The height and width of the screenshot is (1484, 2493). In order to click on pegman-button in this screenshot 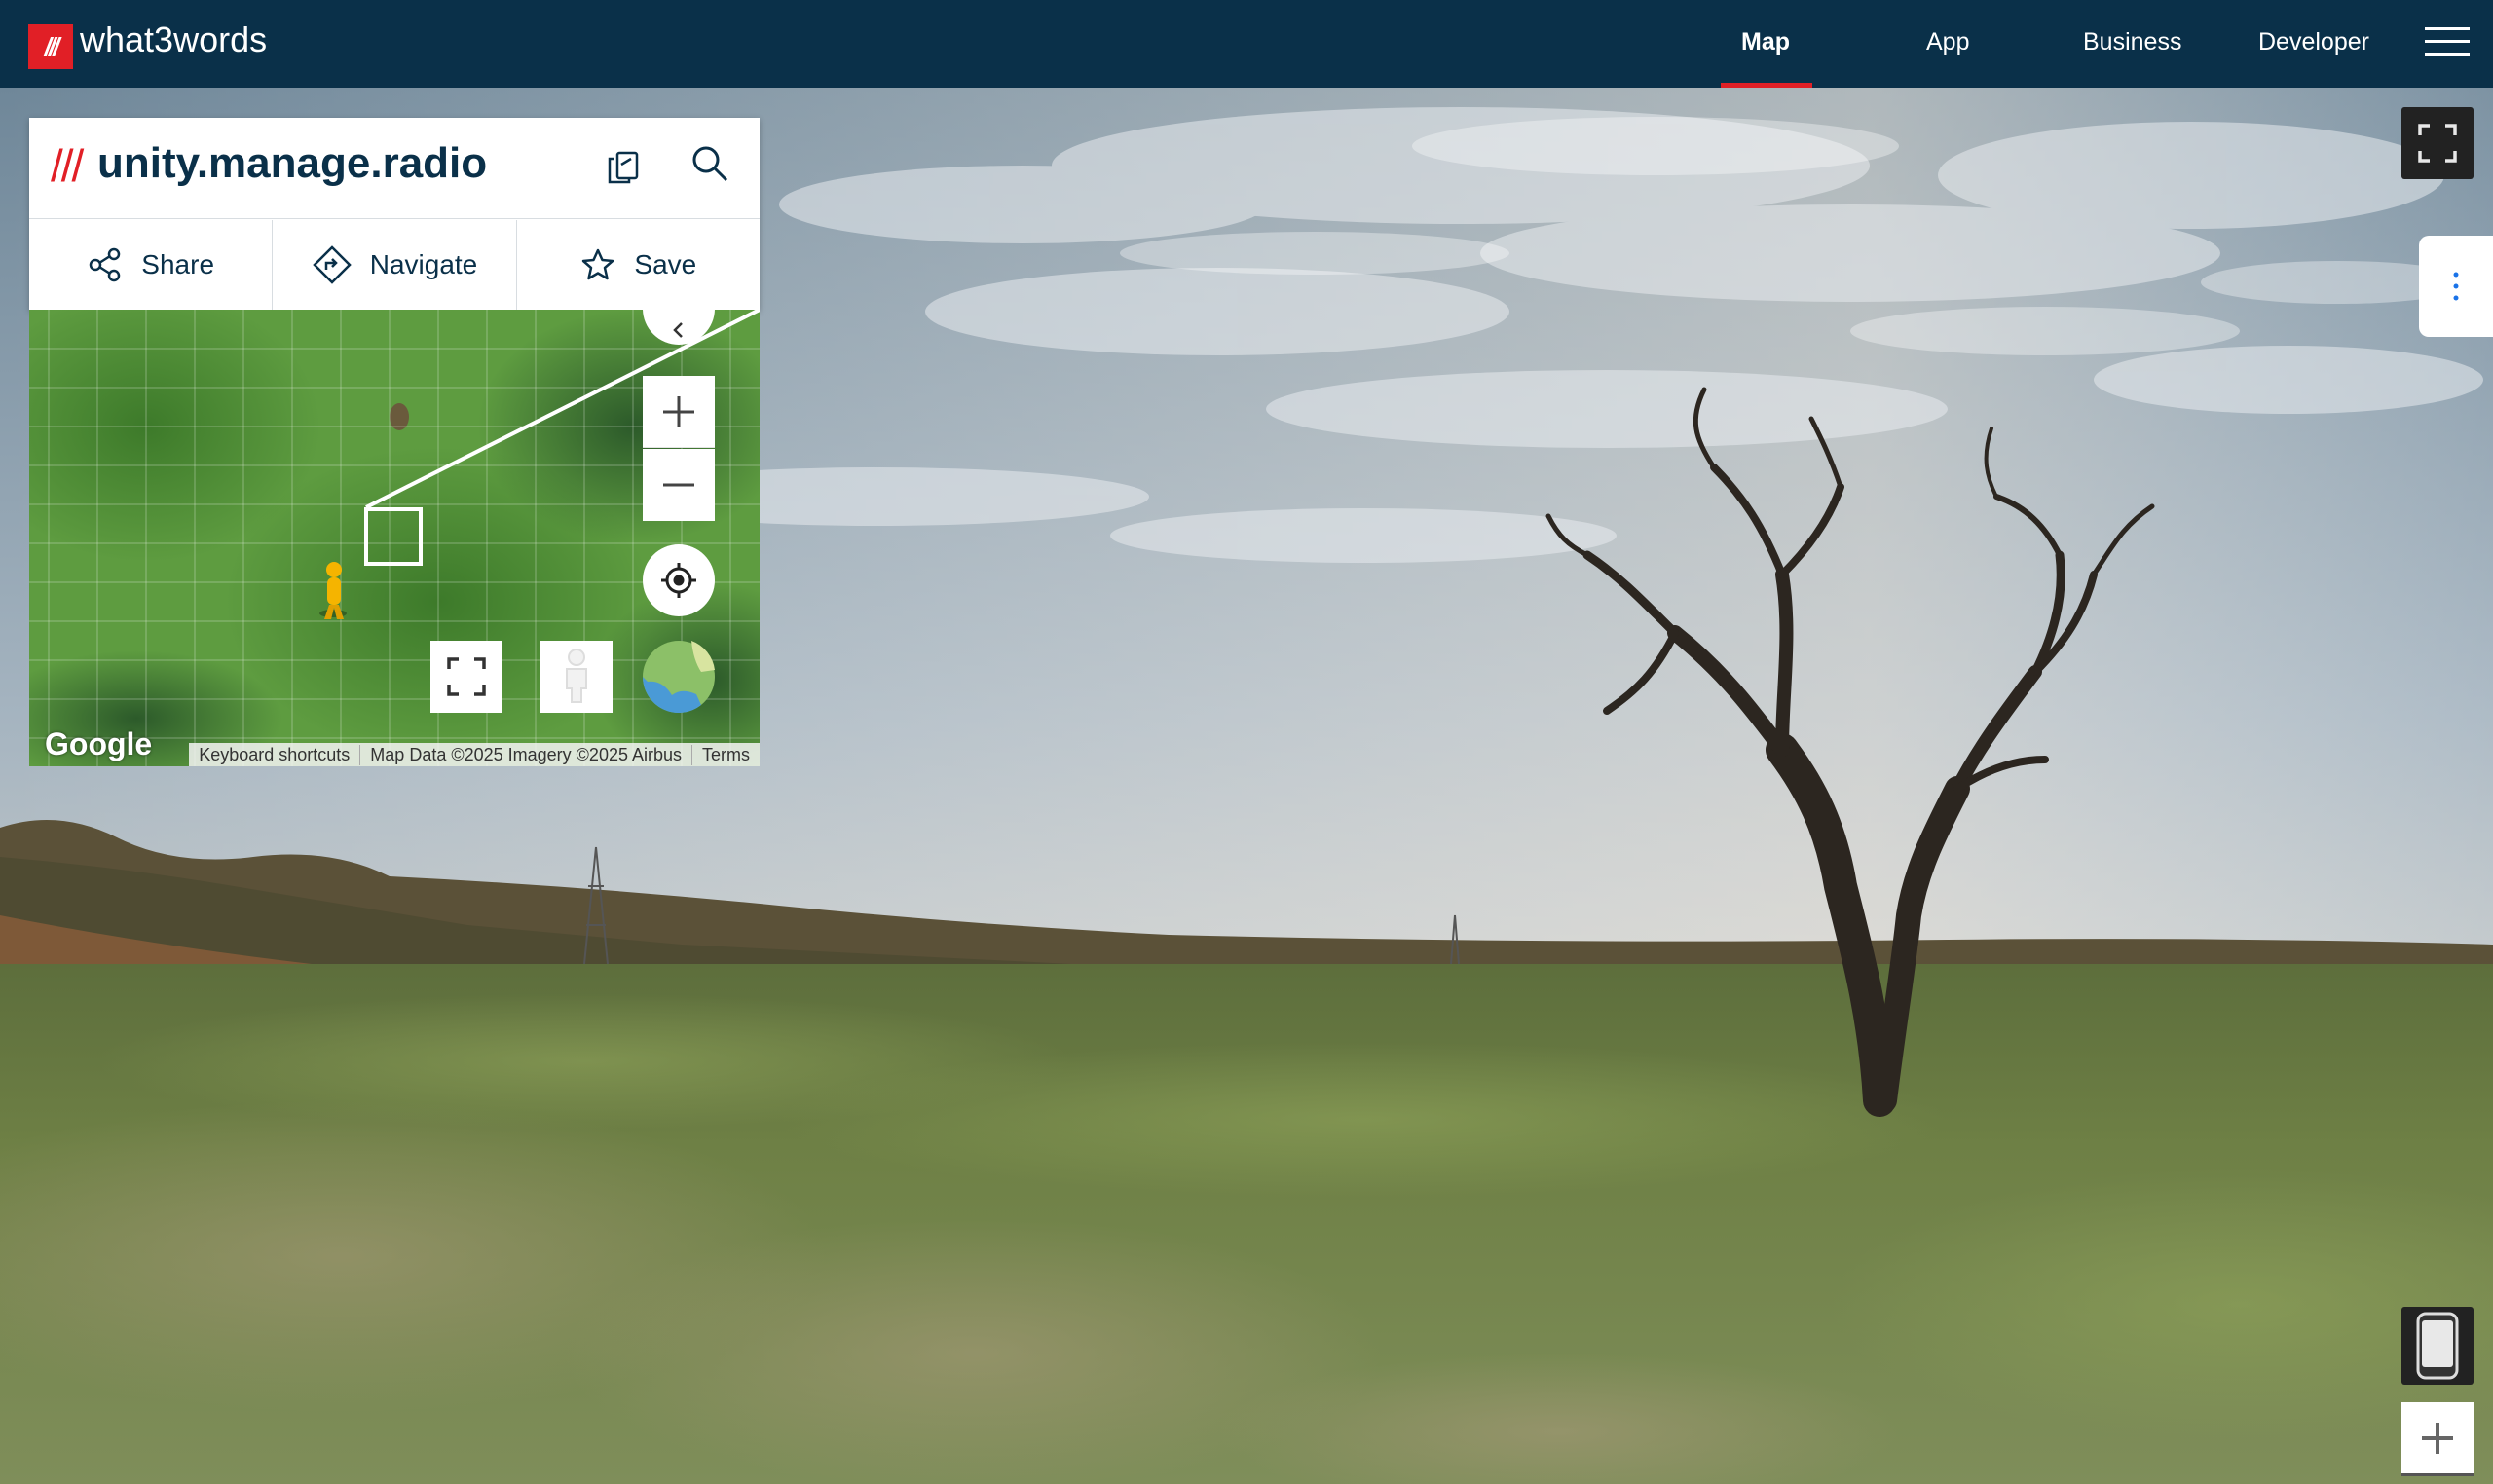, I will do `click(576, 677)`.